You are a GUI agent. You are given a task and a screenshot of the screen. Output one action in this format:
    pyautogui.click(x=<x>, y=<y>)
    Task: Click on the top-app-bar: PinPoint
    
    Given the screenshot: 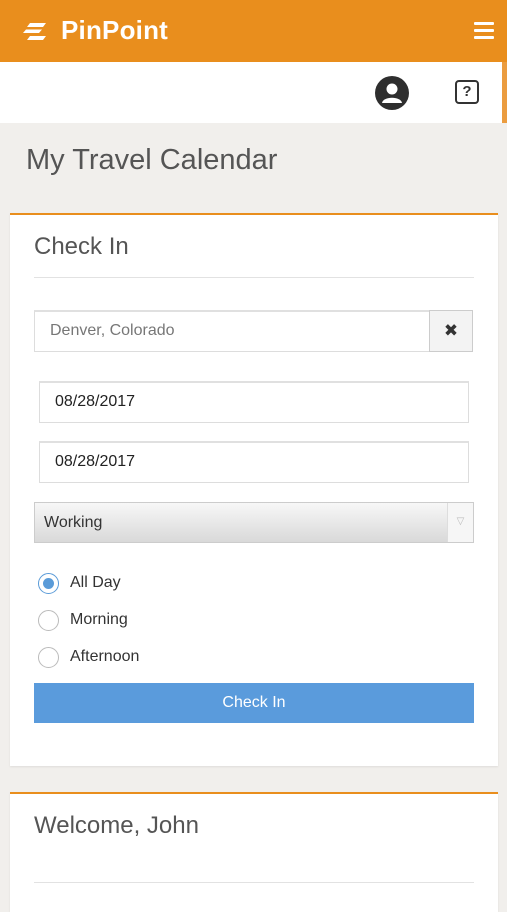 What is the action you would take?
    pyautogui.click(x=253, y=31)
    